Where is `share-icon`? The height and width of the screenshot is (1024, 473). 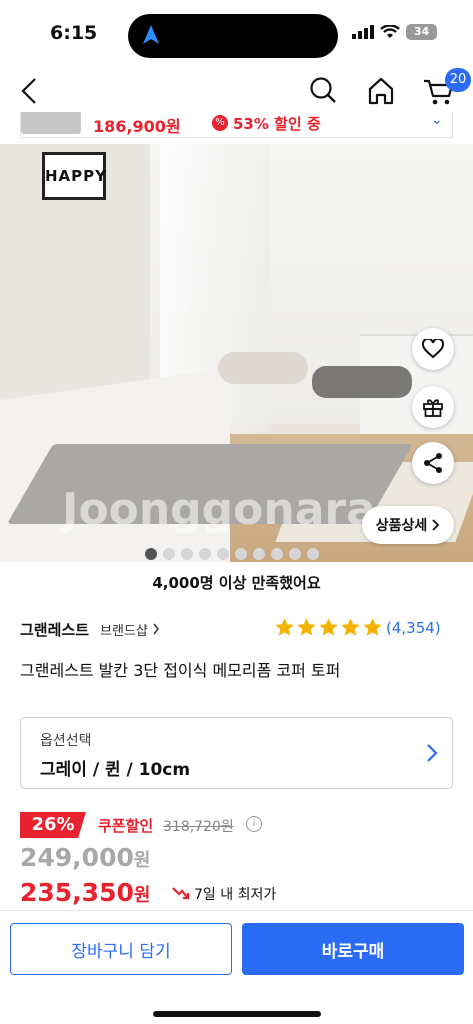 share-icon is located at coordinates (433, 463).